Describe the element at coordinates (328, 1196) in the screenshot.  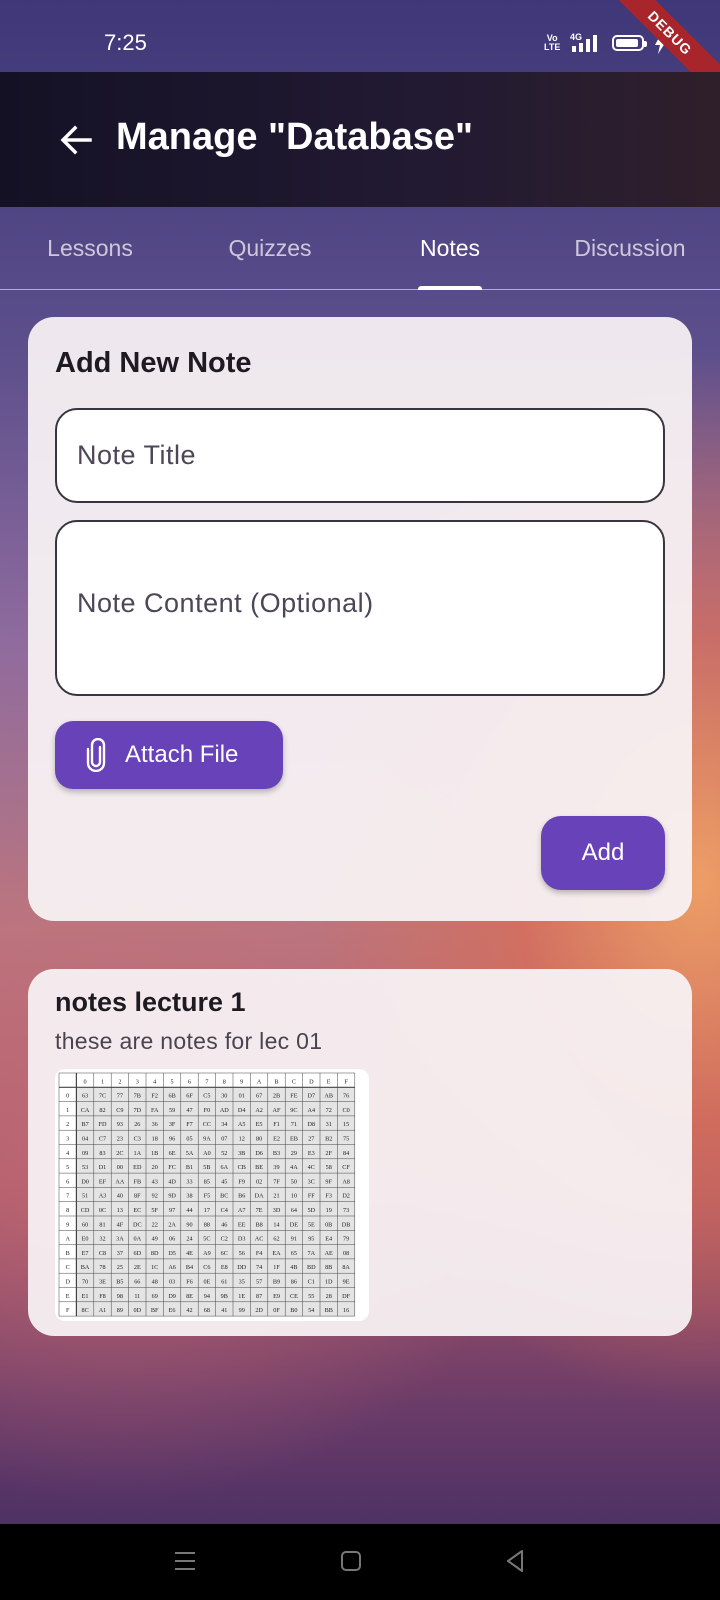
I see `table-cell: F3` at that location.